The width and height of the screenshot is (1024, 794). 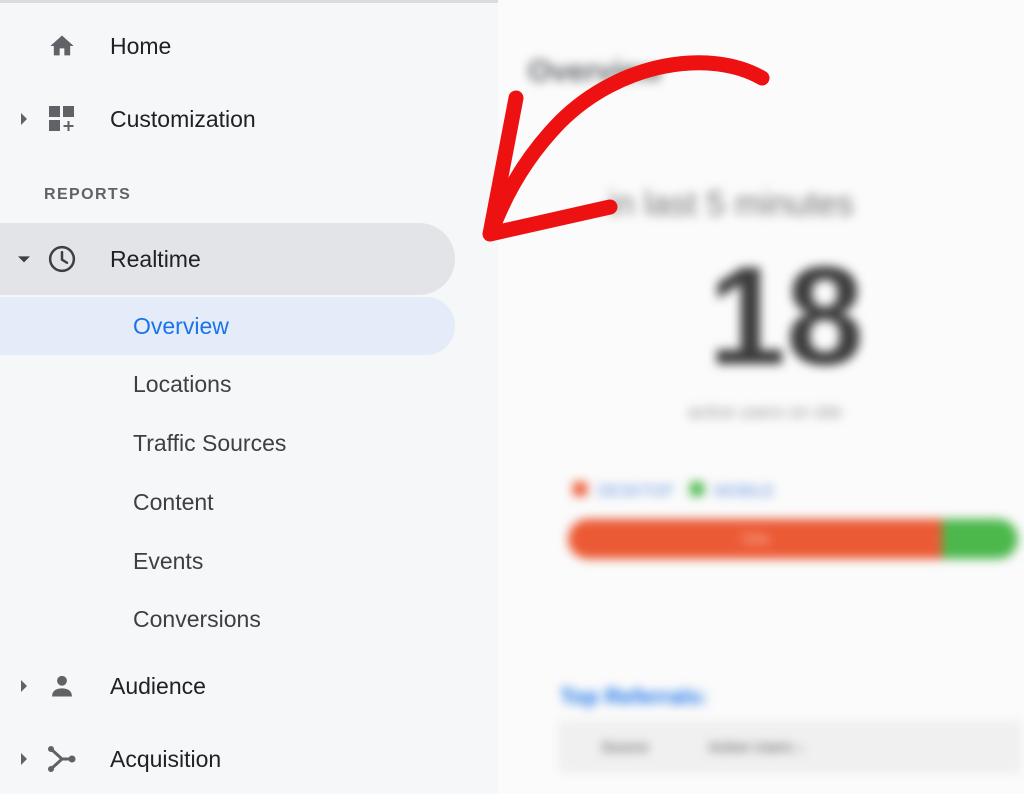 What do you see at coordinates (227, 561) in the screenshot?
I see `sidebar-subitem-events: Events` at bounding box center [227, 561].